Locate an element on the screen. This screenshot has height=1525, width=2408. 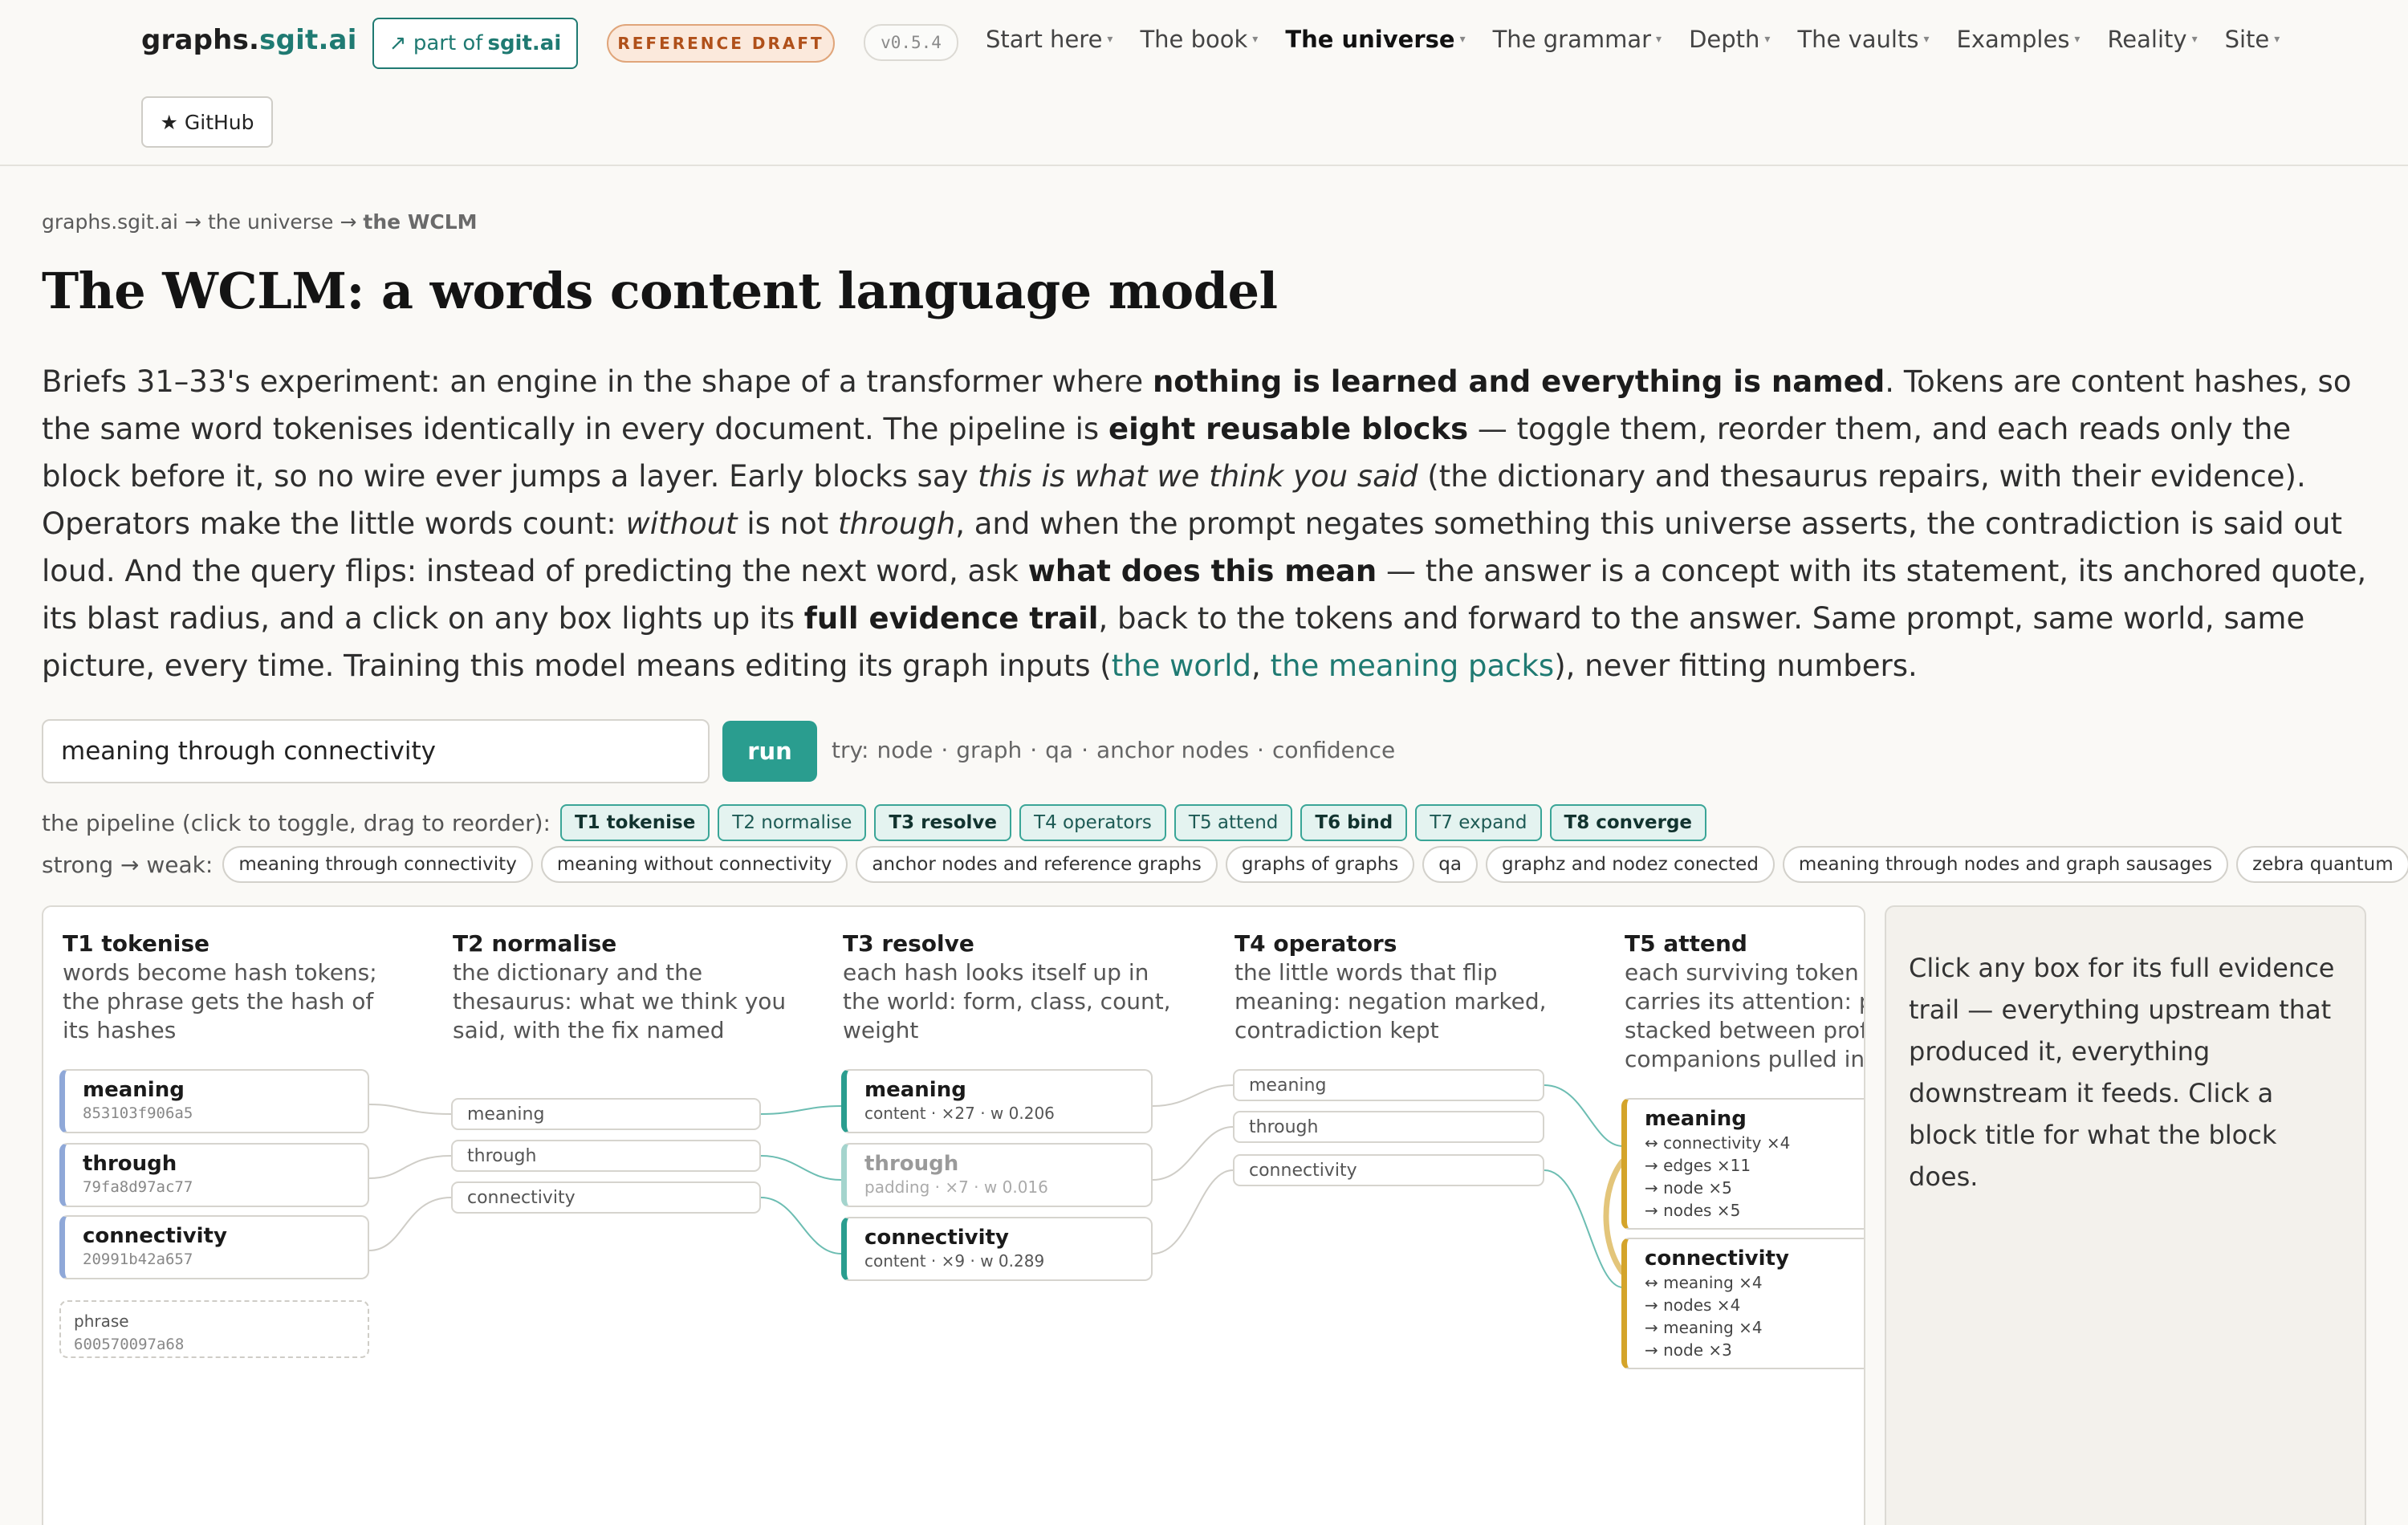
star-icon: ★ is located at coordinates (169, 122).